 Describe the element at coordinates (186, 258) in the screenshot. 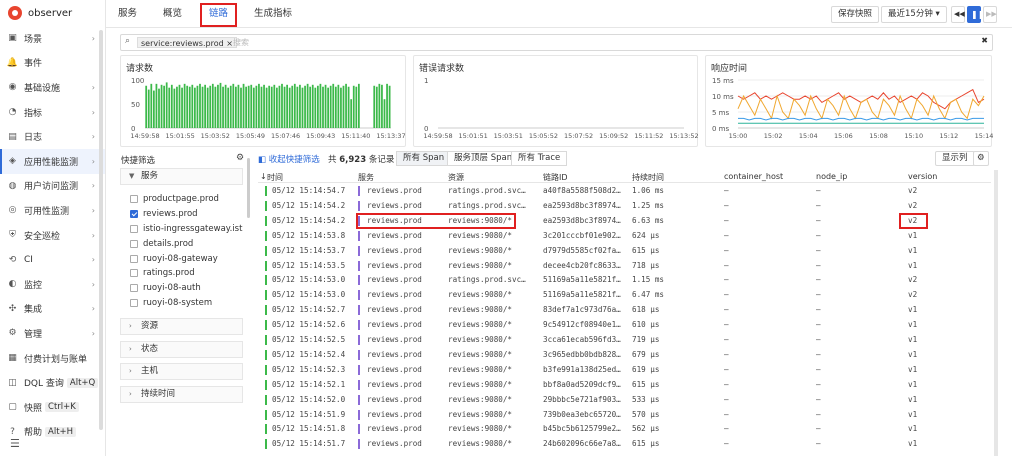

I see `filter-option: ruoyi-08-gateway` at that location.